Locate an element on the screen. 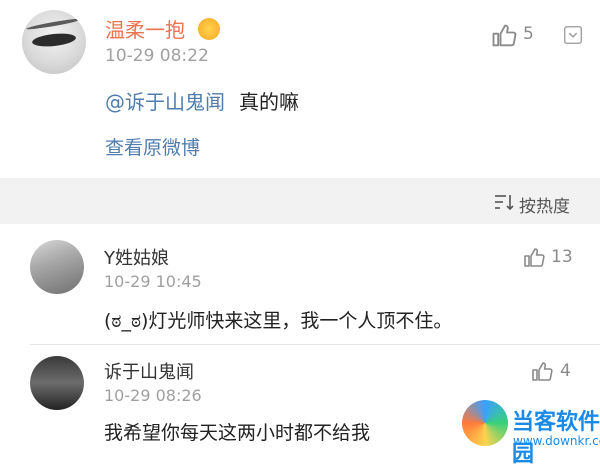 This screenshot has height=468, width=600. like-count: 5 is located at coordinates (528, 34).